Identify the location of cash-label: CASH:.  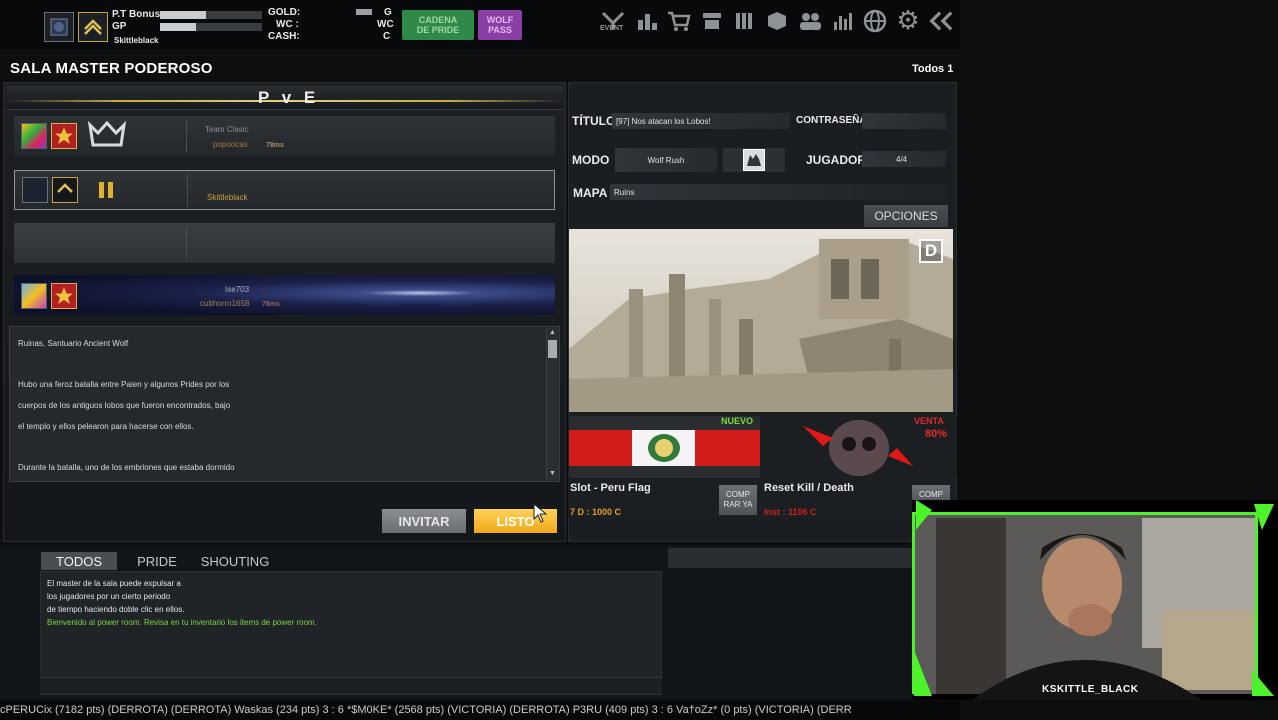
(284, 36).